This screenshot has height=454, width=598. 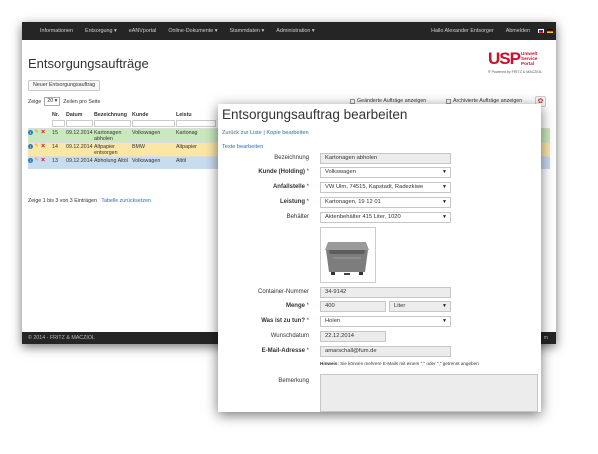 I want to click on field-was-ist-zu-tun: Was ist zu tun? * Holen ▼, so click(x=379, y=322).